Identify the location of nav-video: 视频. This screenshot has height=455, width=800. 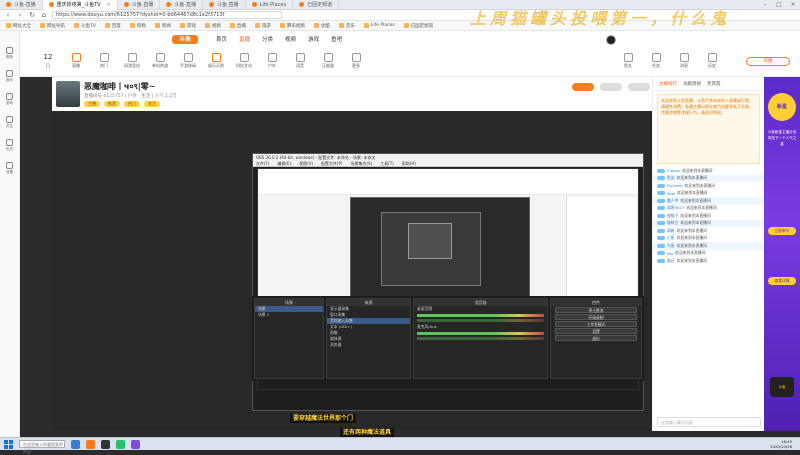
(290, 39).